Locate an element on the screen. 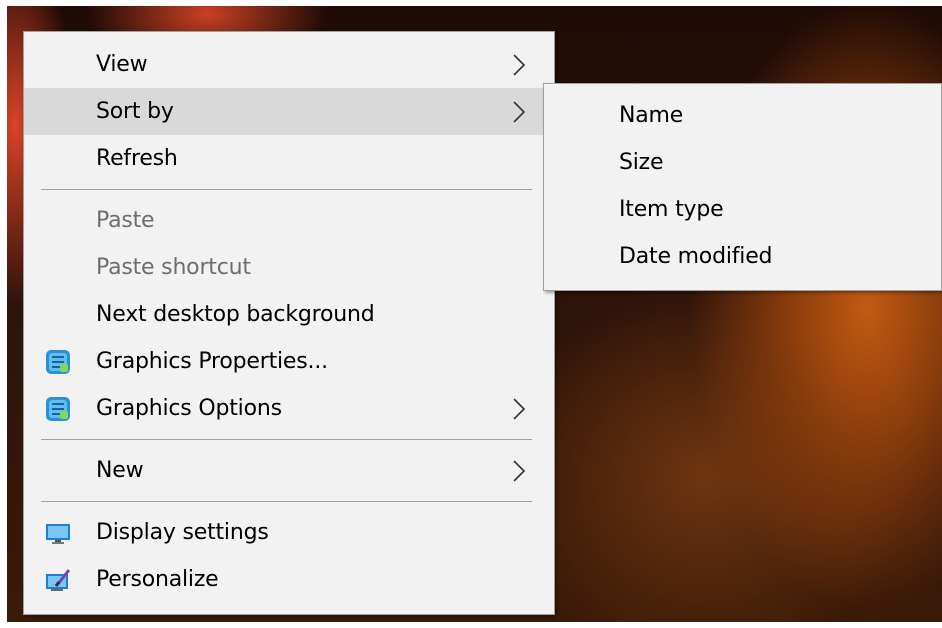 The width and height of the screenshot is (942, 628). menu-item-view: View is located at coordinates (289, 64).